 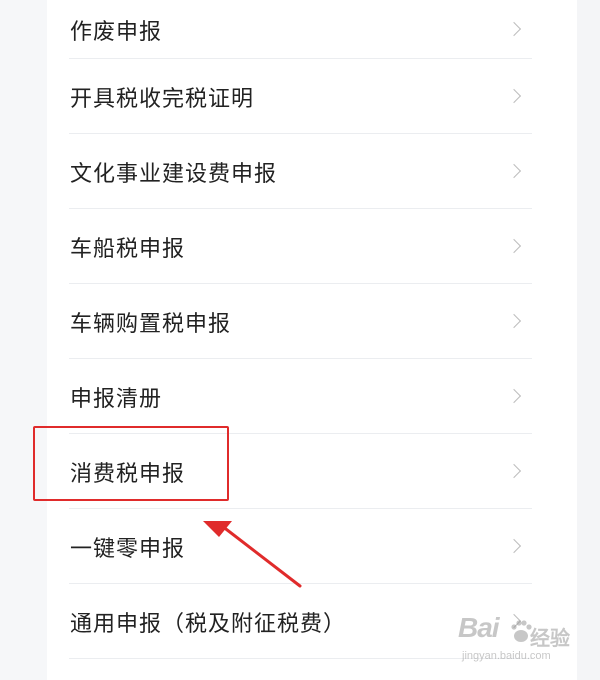 What do you see at coordinates (252, 554) in the screenshot?
I see `annotation-arrow` at bounding box center [252, 554].